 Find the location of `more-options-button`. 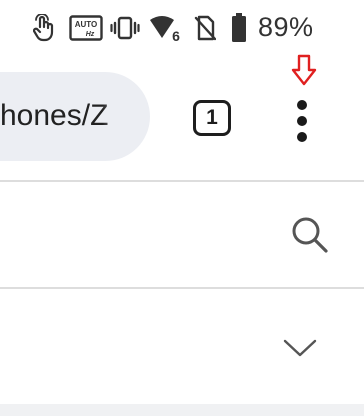

more-options-button is located at coordinates (303, 118).